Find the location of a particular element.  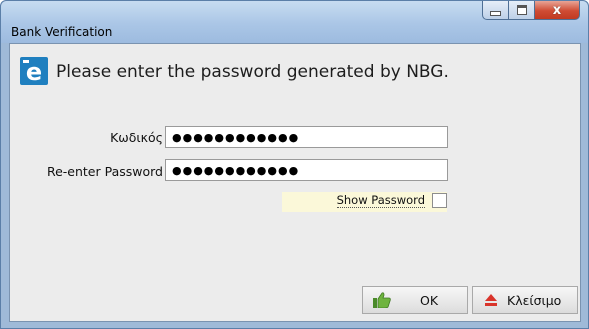

show-password-label: Show Password is located at coordinates (380, 201).